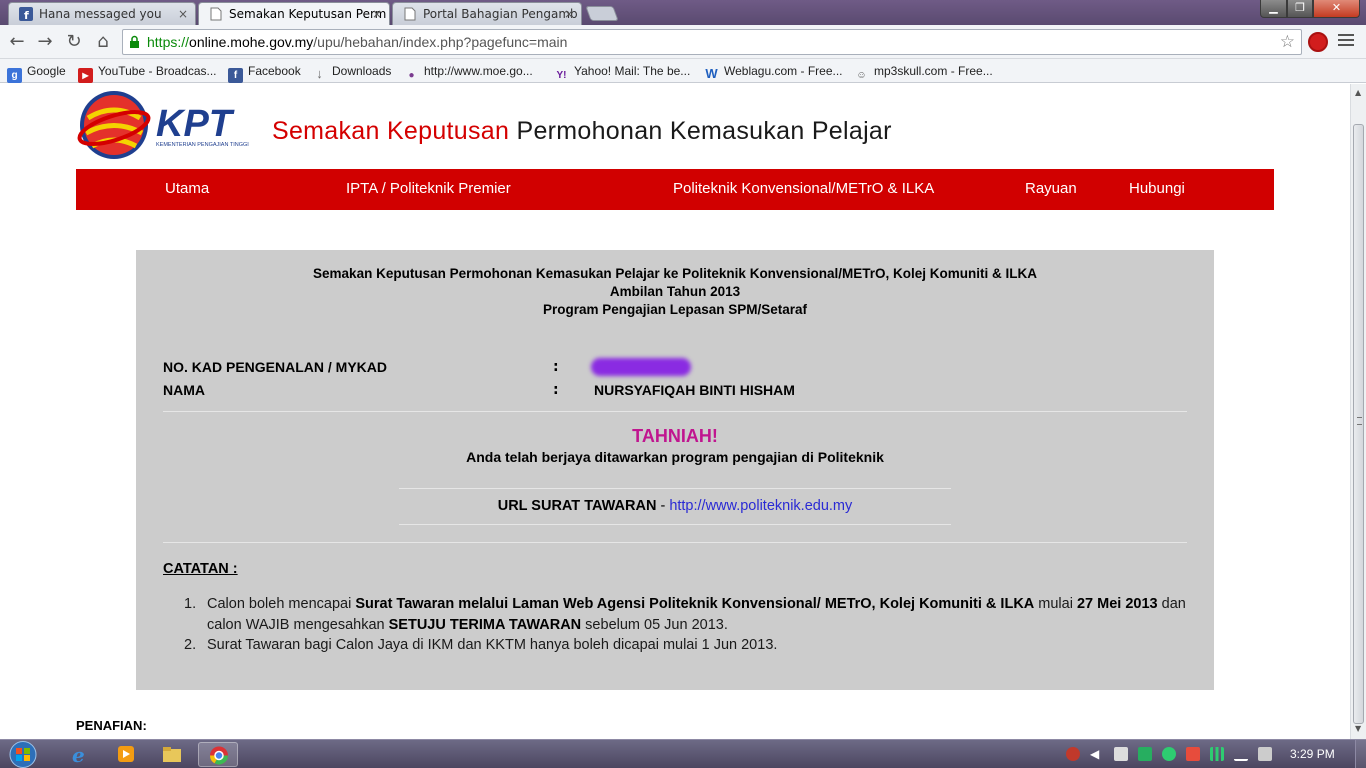  I want to click on lock-icon, so click(134, 41).